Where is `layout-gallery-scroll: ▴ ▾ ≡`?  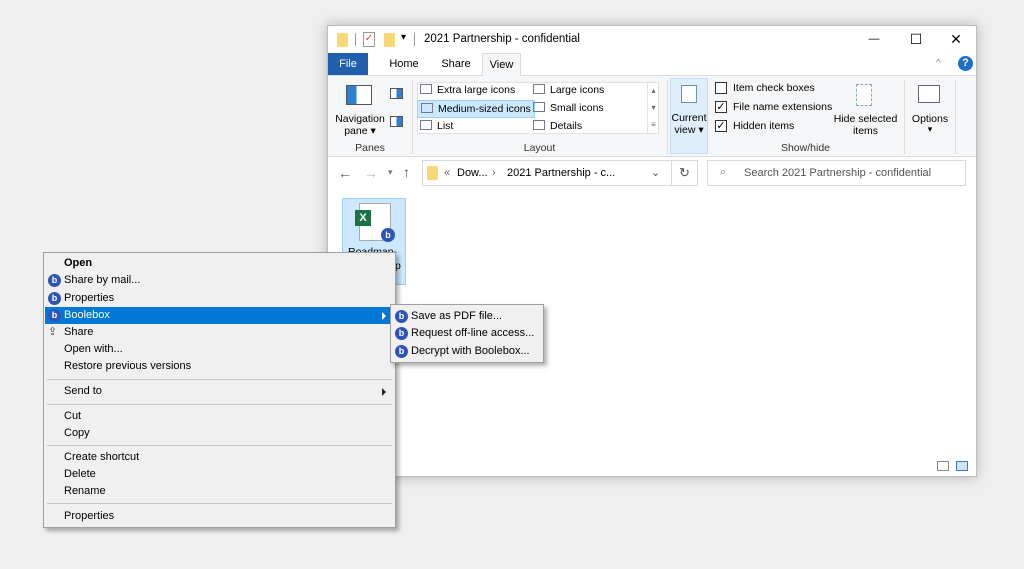 layout-gallery-scroll: ▴ ▾ ≡ is located at coordinates (653, 108).